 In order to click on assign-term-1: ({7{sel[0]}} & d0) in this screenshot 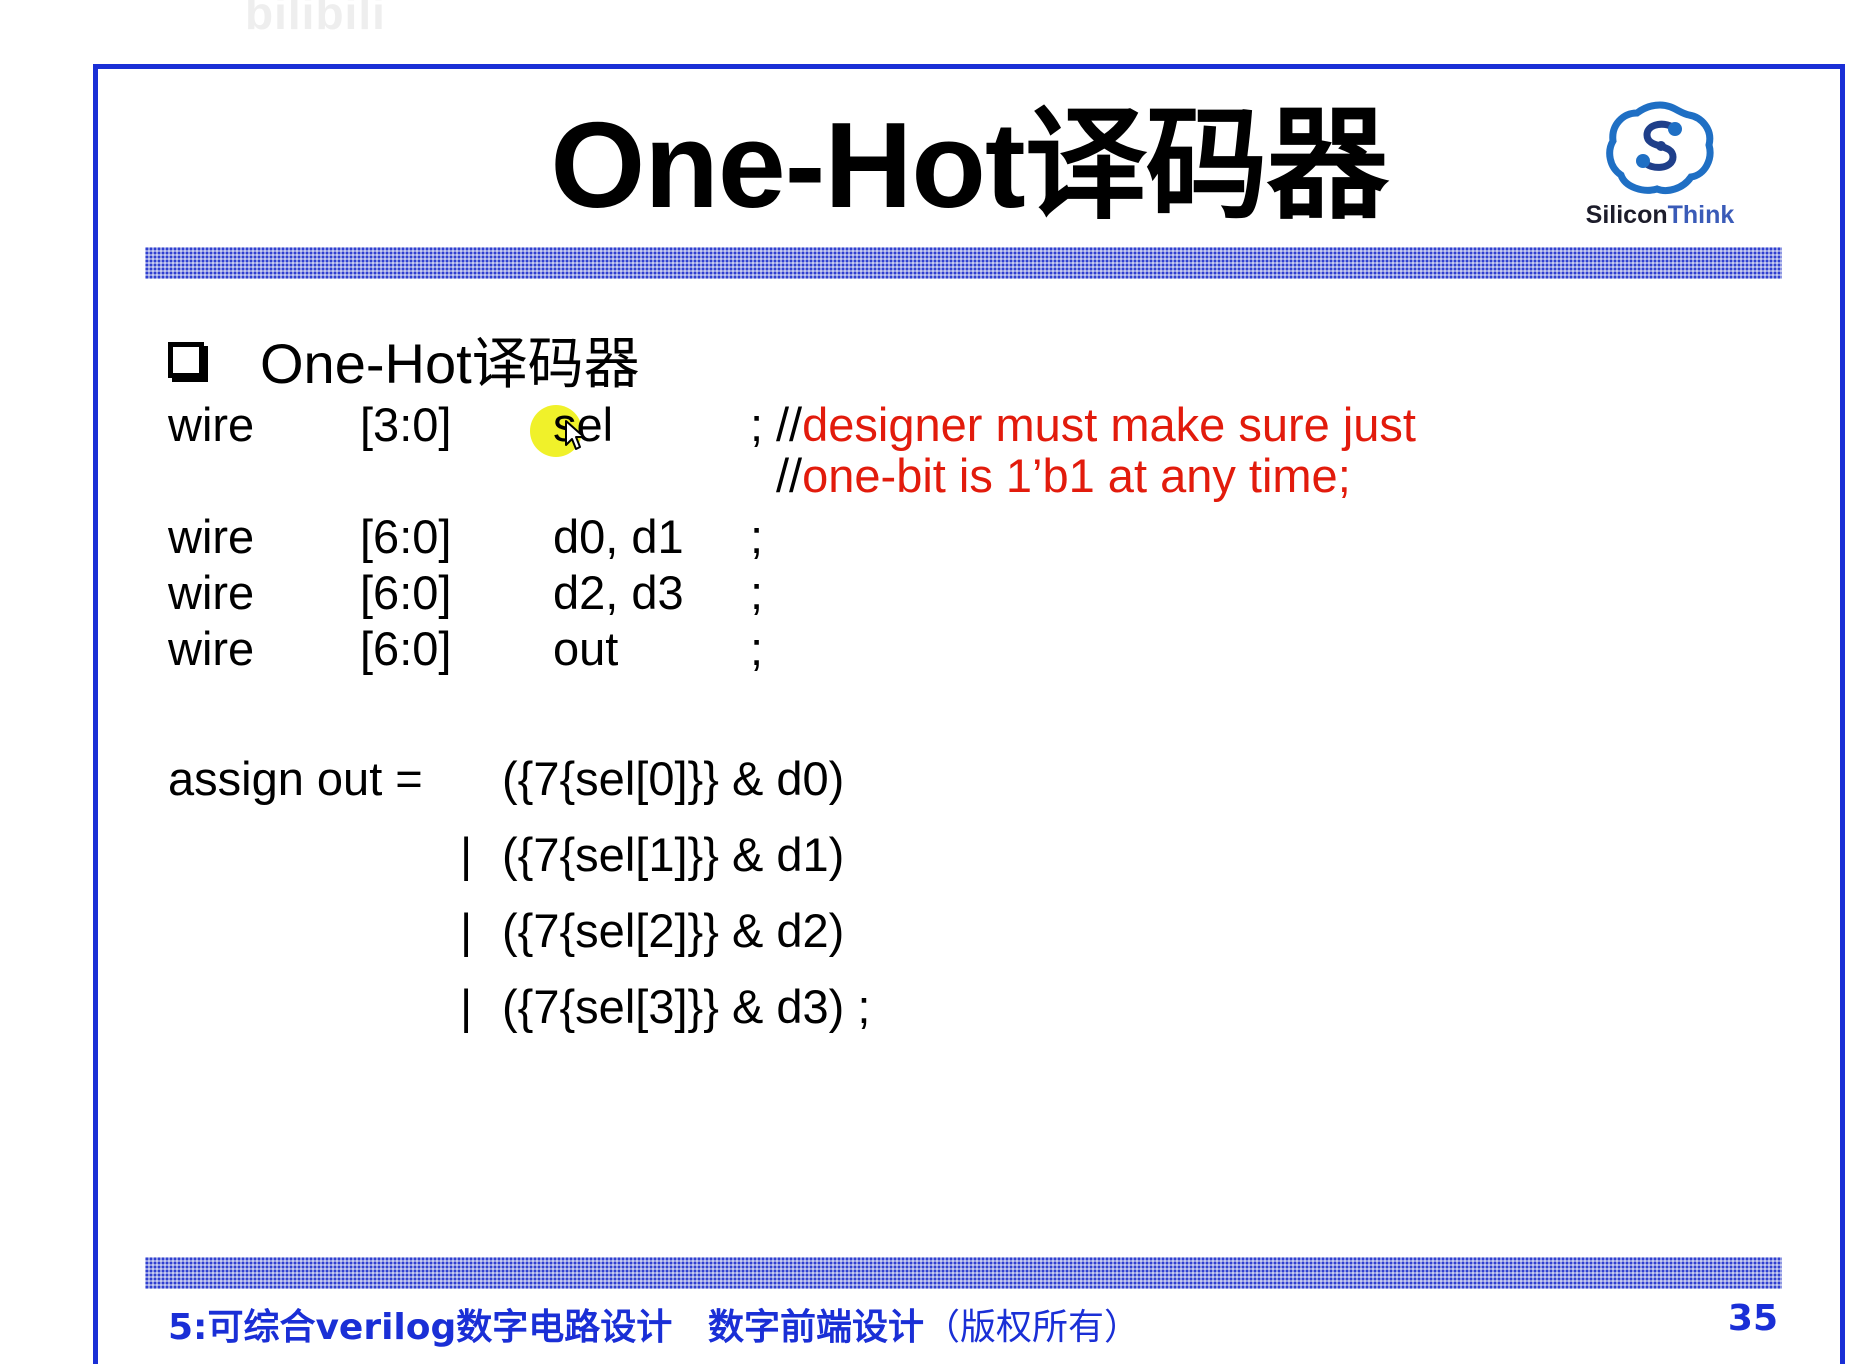, I will do `click(673, 778)`.